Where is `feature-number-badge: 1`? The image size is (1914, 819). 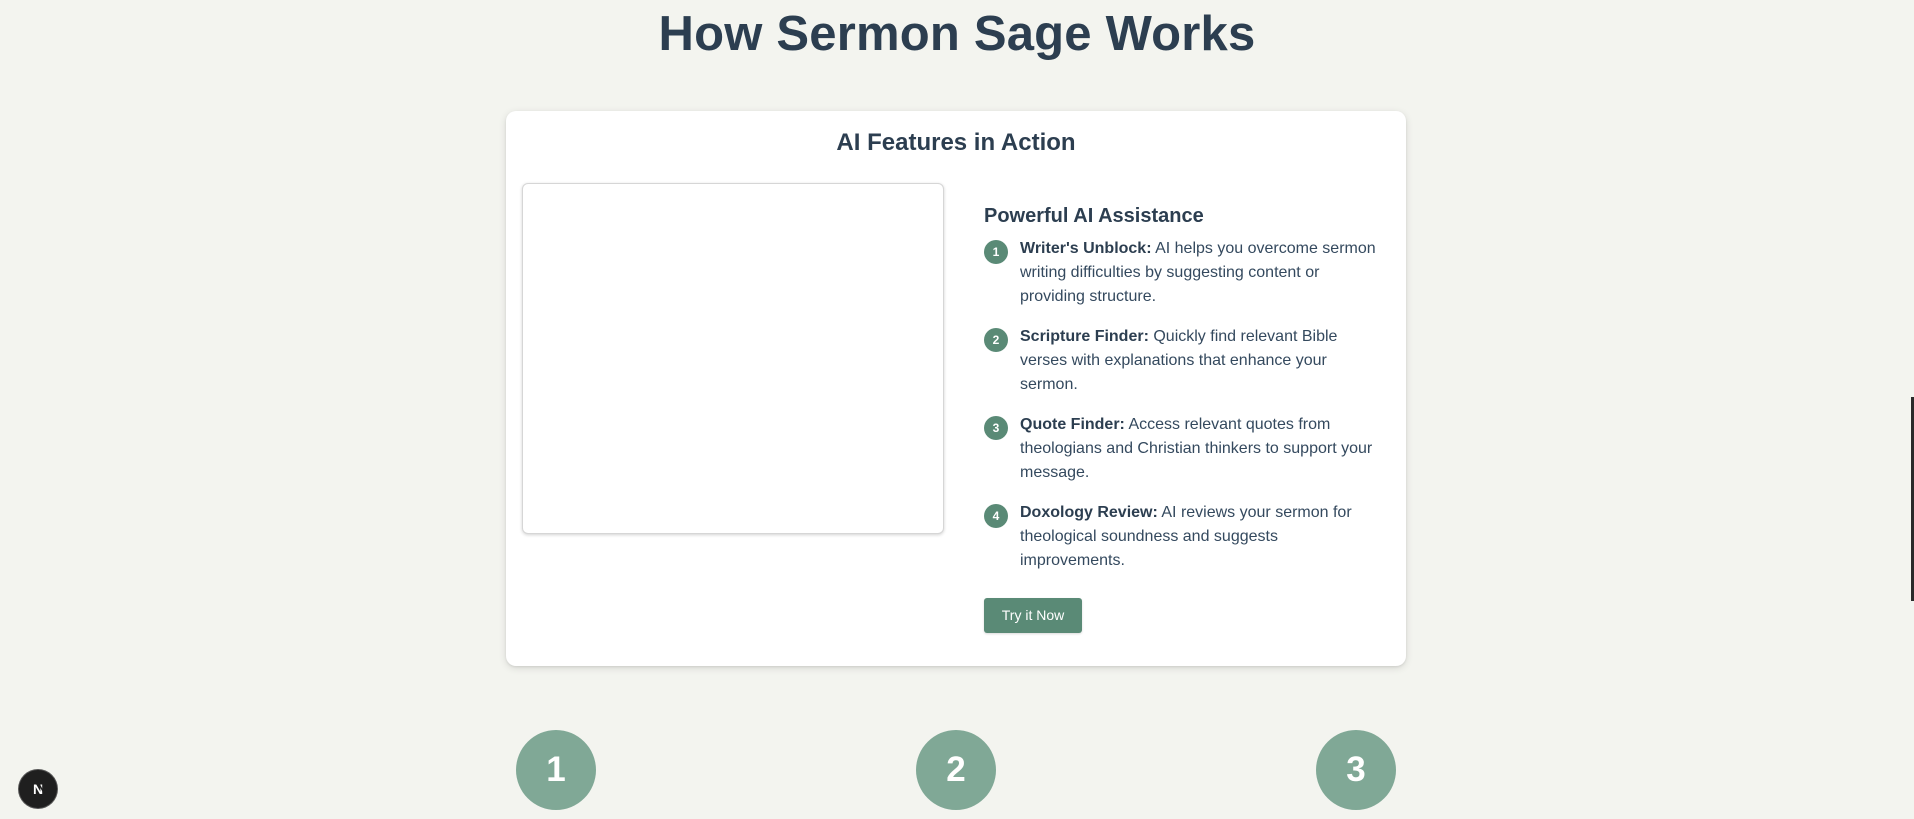
feature-number-badge: 1 is located at coordinates (996, 252).